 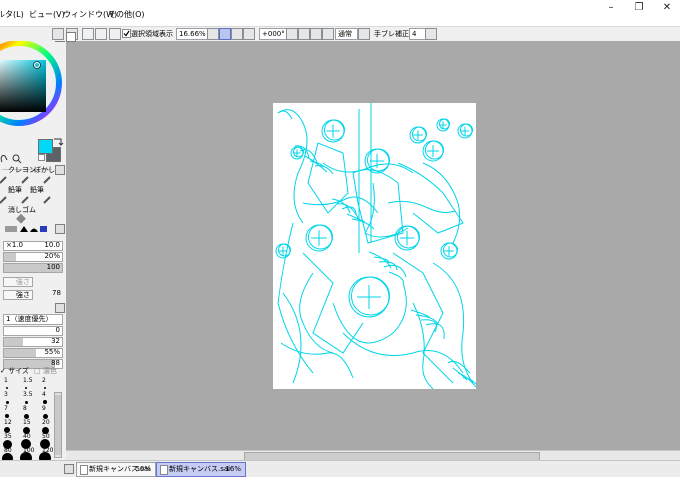 I want to click on size-grid-scroll-thumb, so click(x=58, y=425).